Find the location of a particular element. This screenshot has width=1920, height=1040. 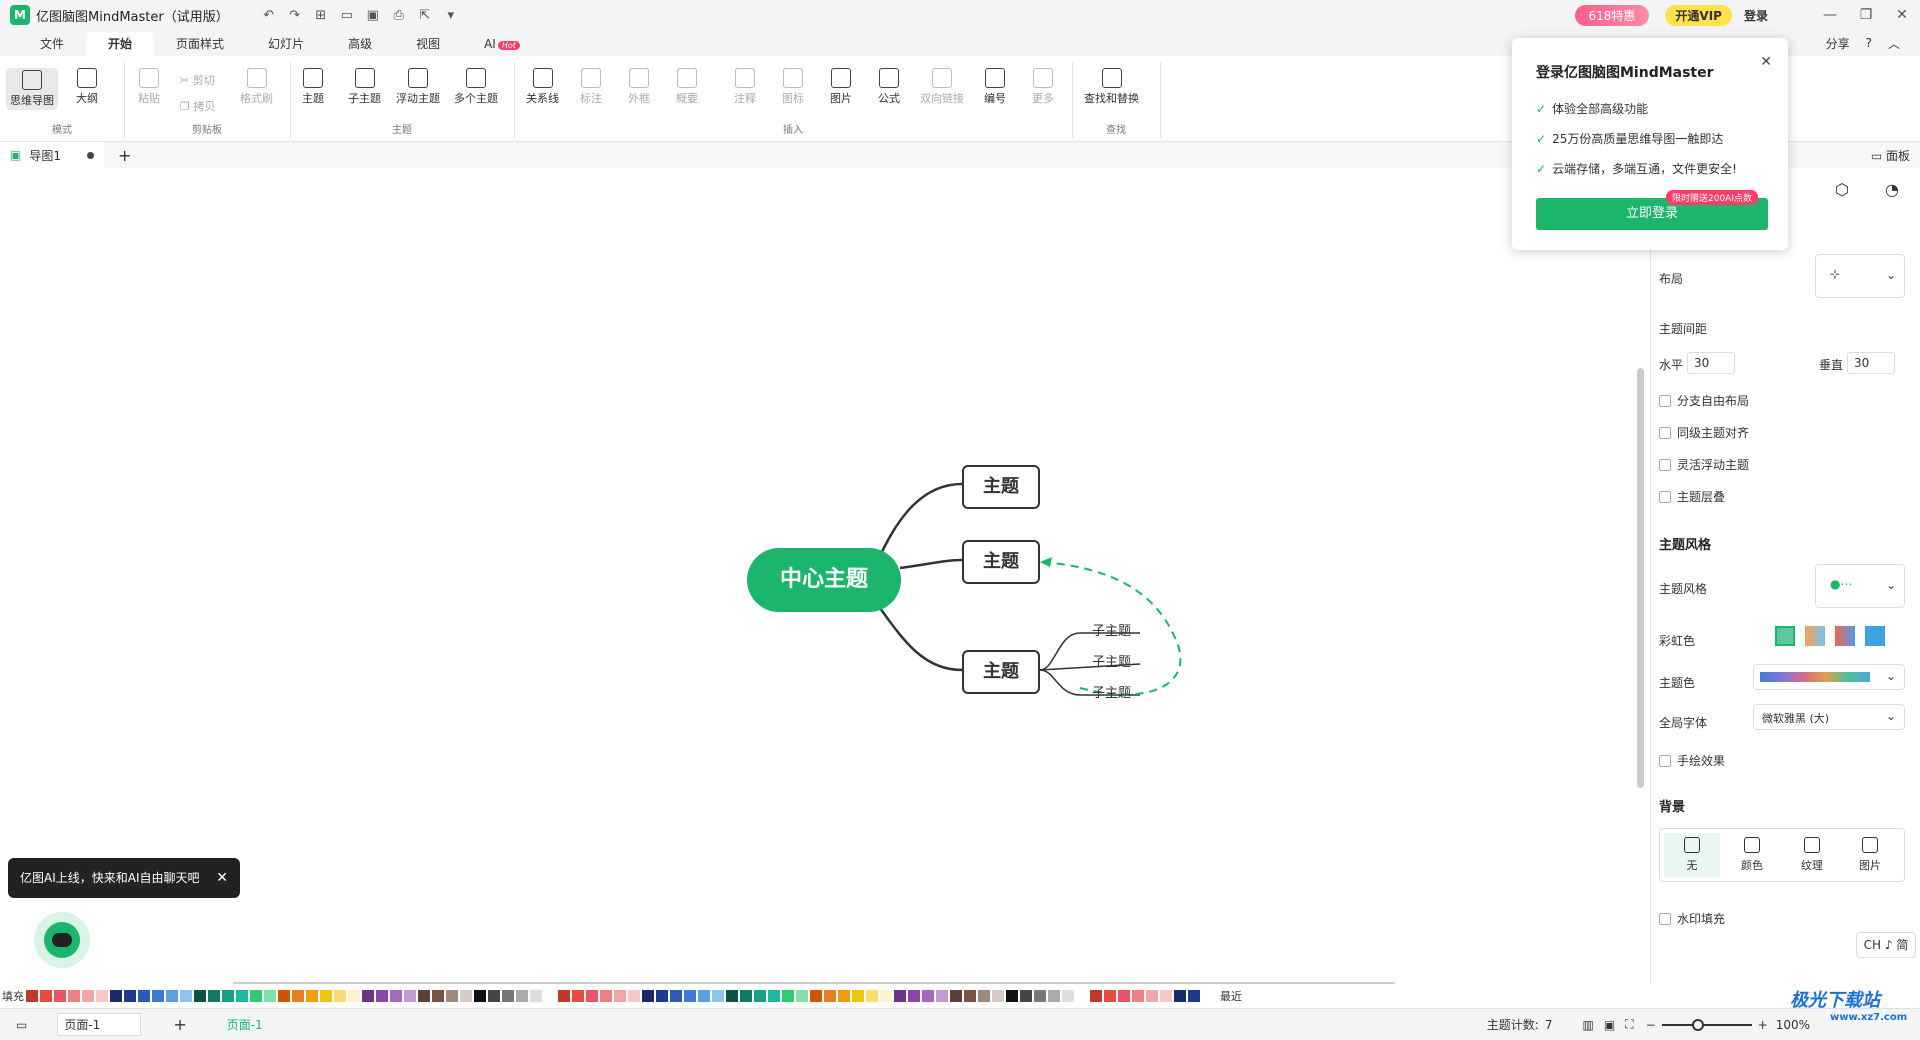

ai-assistant-button is located at coordinates (62, 940).